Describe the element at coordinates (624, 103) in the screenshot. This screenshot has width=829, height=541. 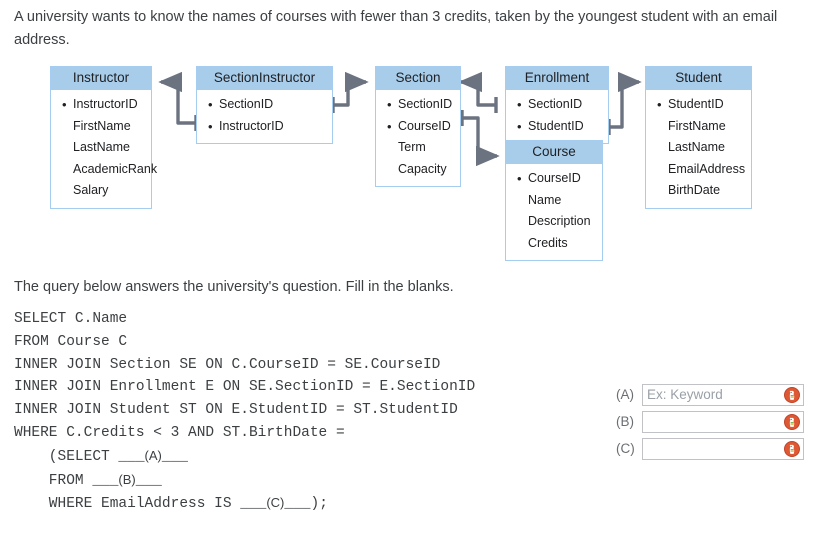
I see `connector-enrollment-student` at that location.